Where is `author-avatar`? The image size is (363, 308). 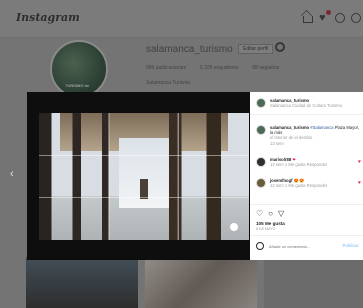
author-avatar is located at coordinates (261, 103).